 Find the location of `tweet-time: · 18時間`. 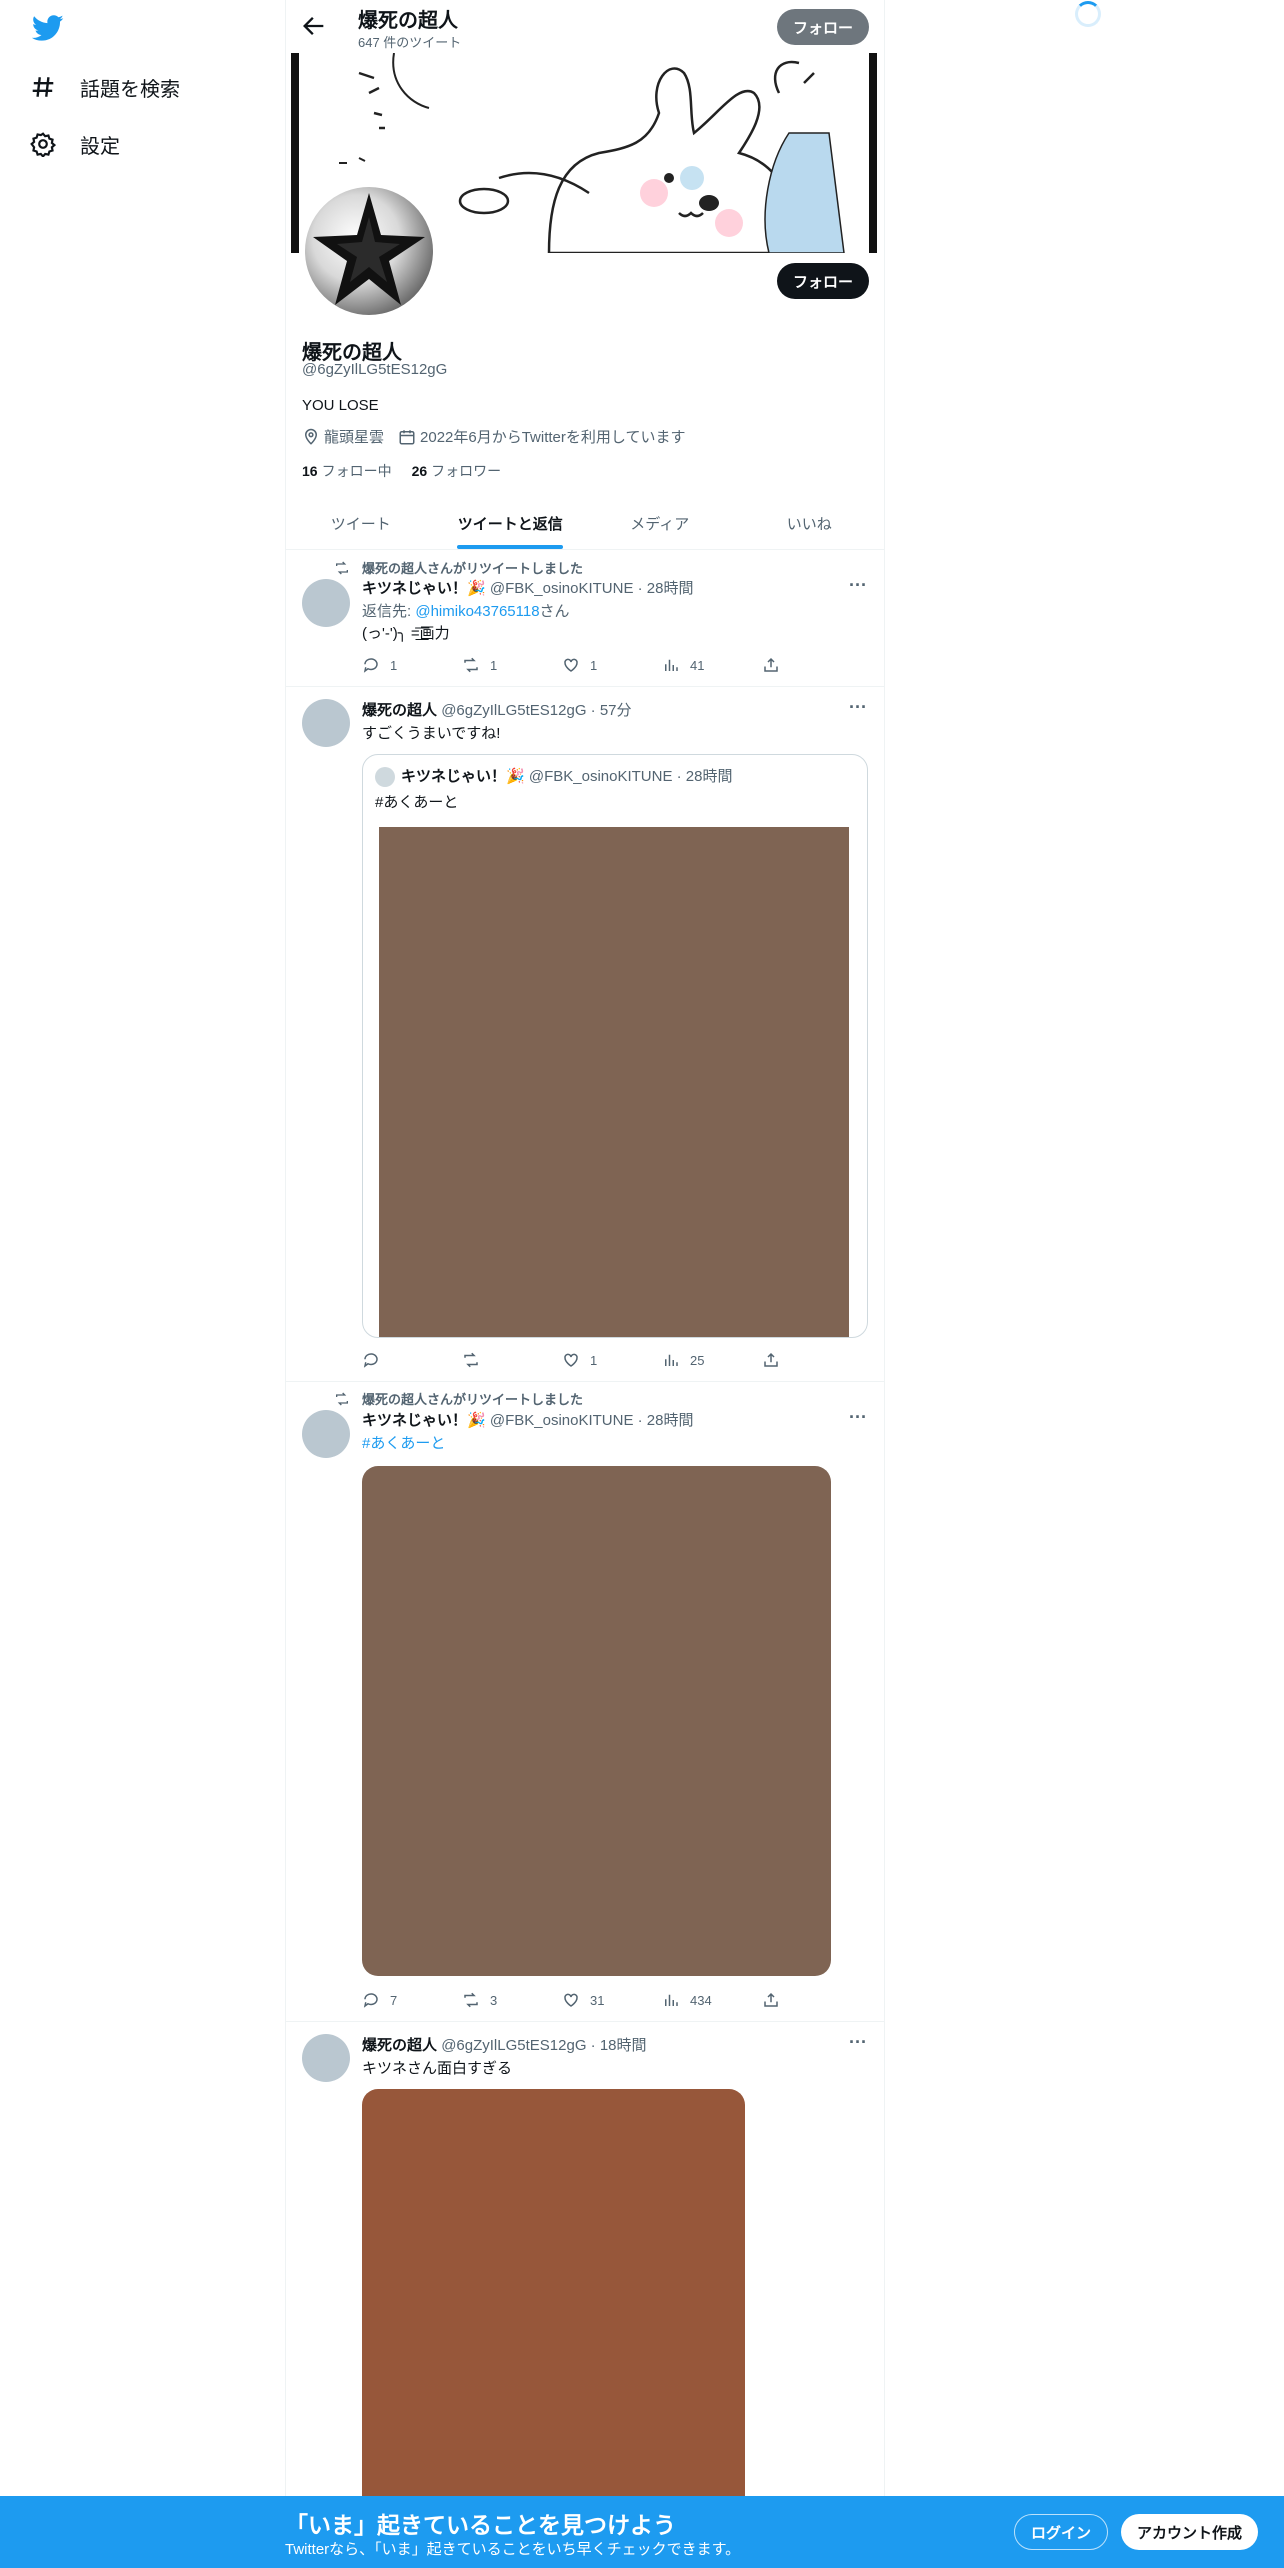

tweet-time: · 18時間 is located at coordinates (619, 2045).